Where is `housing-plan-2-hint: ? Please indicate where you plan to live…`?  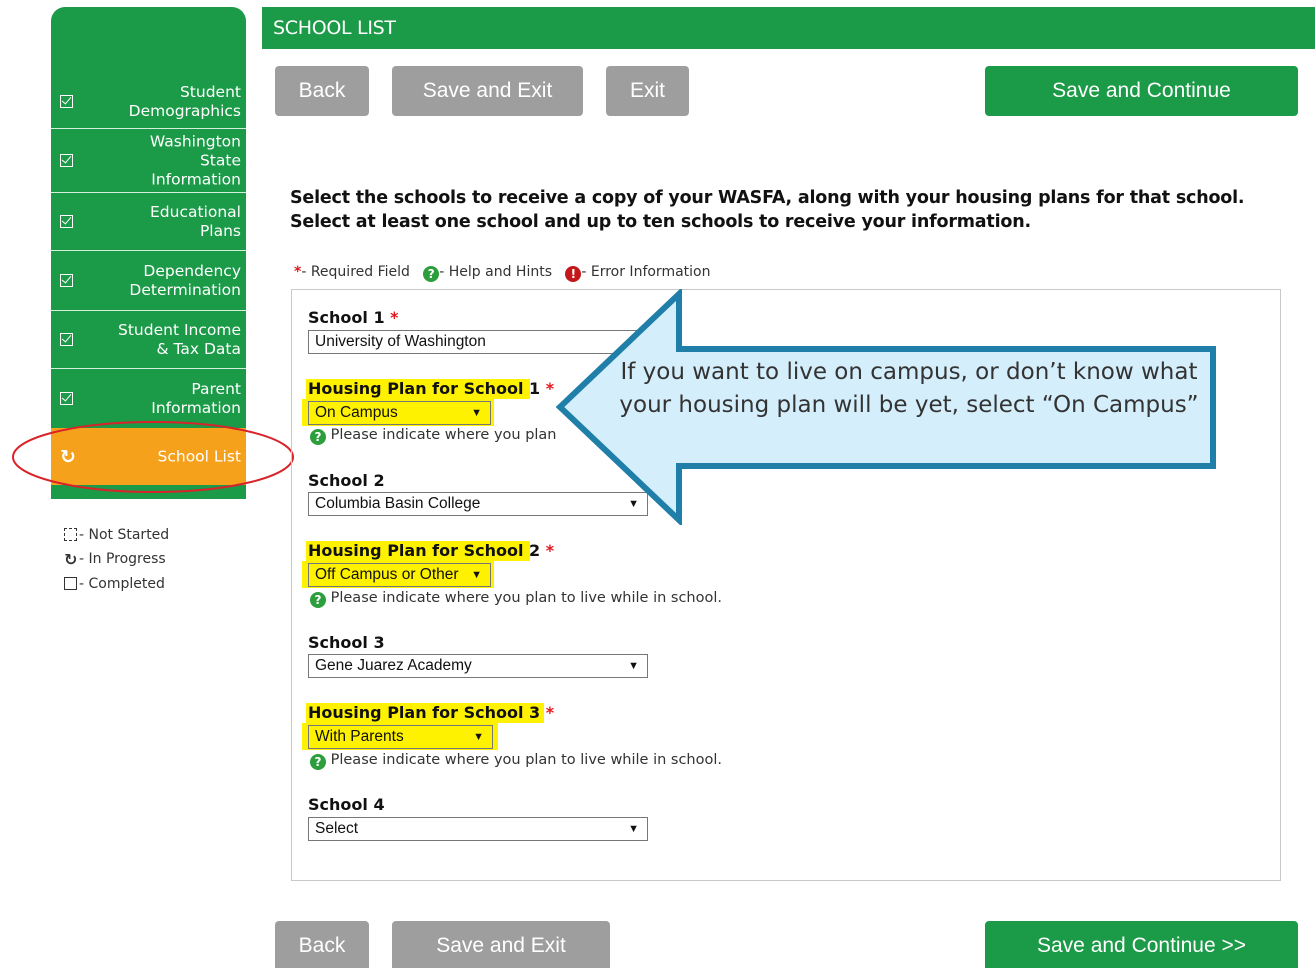
housing-plan-2-hint: ? Please indicate where you plan to live… is located at coordinates (516, 599).